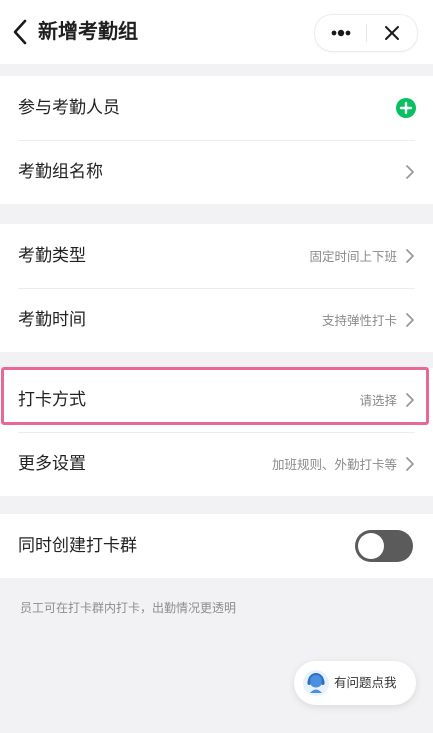 The height and width of the screenshot is (733, 433). What do you see at coordinates (52, 256) in the screenshot?
I see `attendance-type-label: 考勤类型` at bounding box center [52, 256].